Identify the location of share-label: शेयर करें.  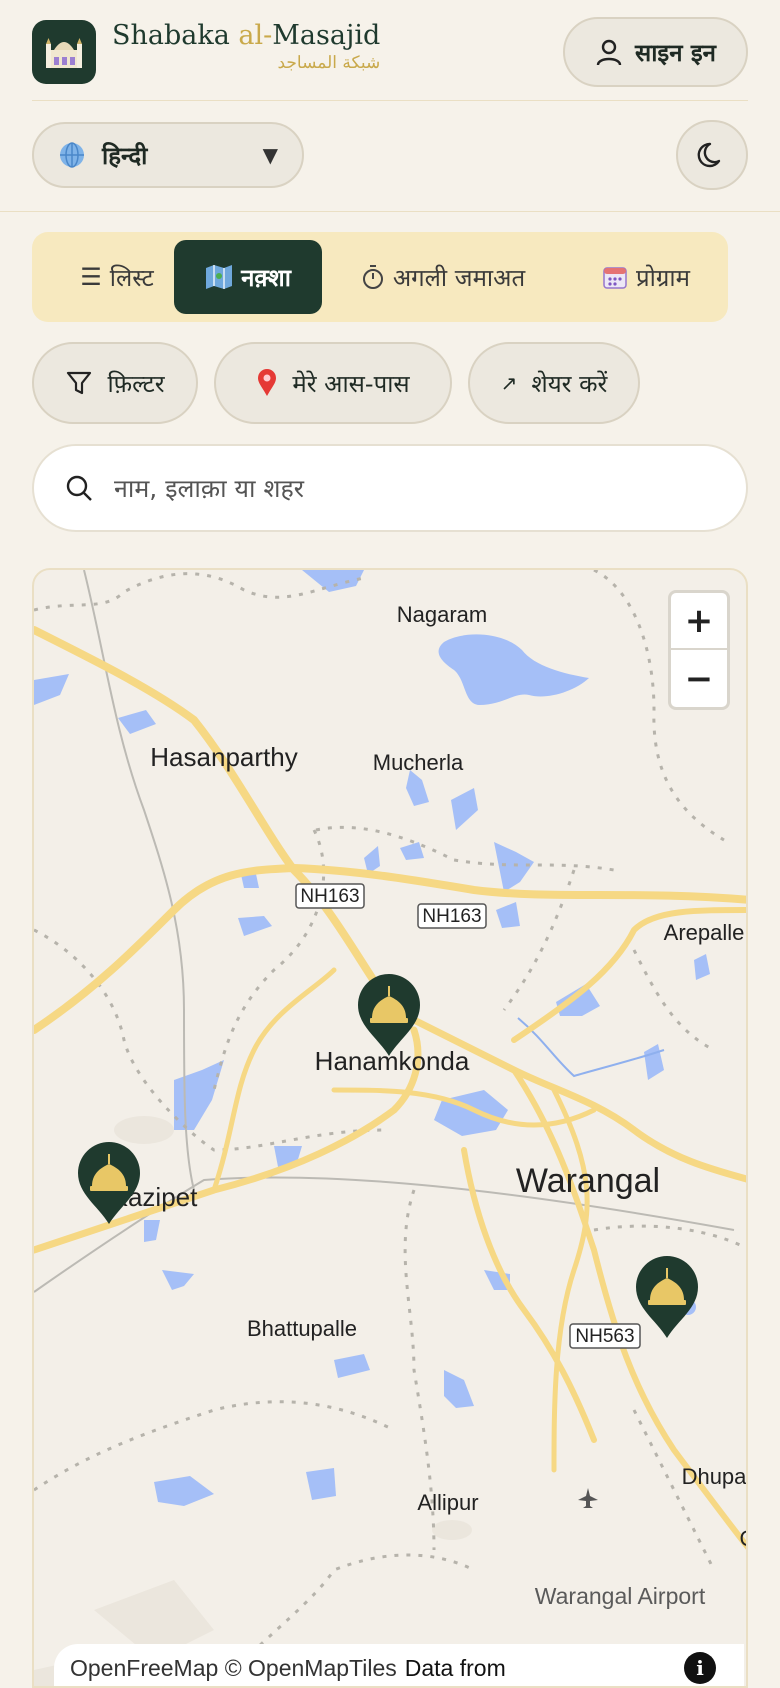
(569, 383).